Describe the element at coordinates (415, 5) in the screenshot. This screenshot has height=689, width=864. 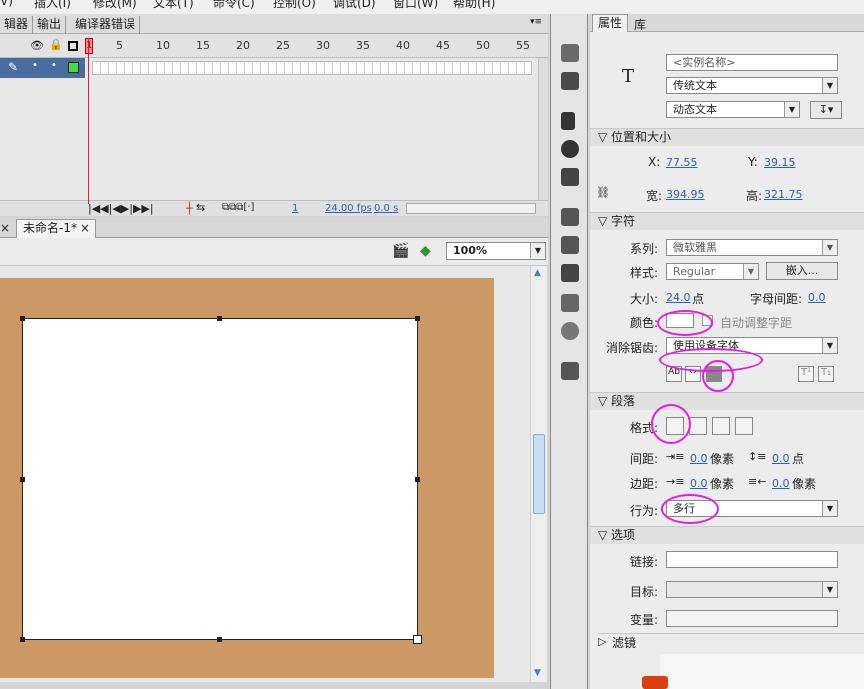
I see `menu-window: 窗口(W)` at that location.